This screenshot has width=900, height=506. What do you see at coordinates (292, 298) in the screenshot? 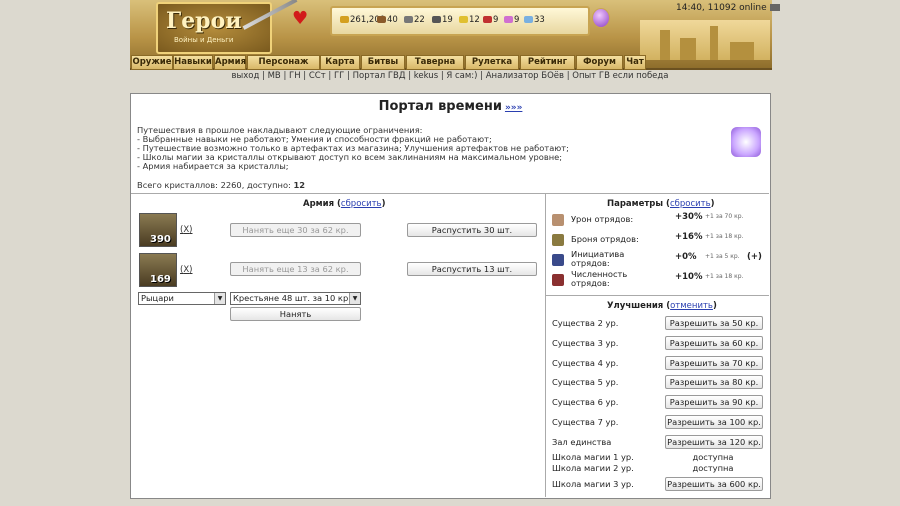
I see `unit-value: Крестьяне 48 шт. за 10 кр.` at bounding box center [292, 298].